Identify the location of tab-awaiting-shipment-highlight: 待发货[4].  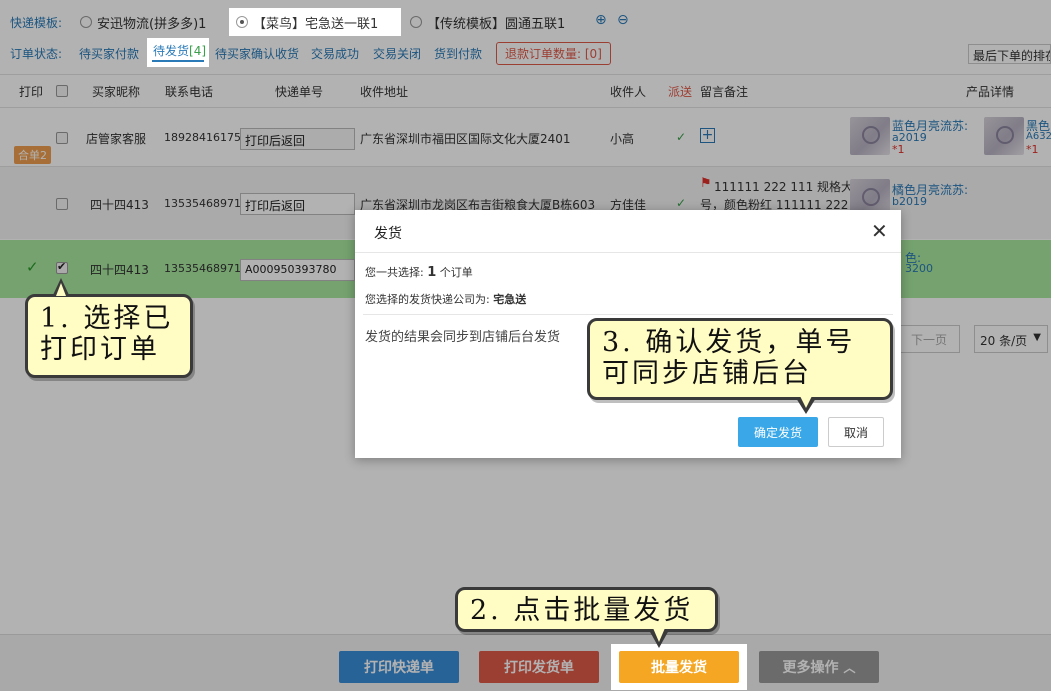
(179, 50).